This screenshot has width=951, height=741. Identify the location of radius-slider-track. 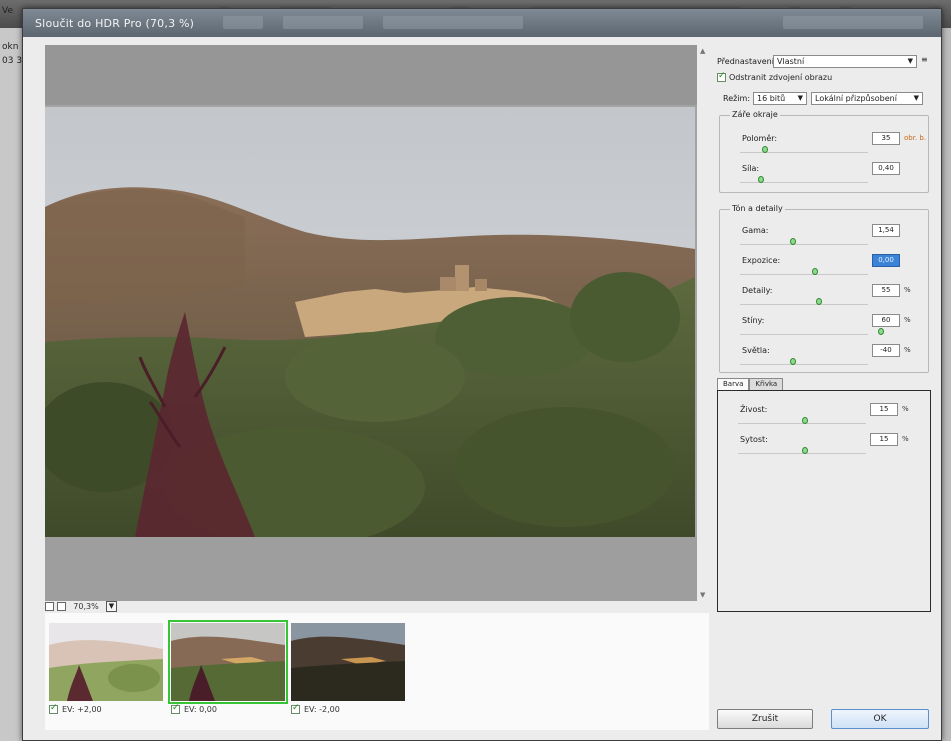
(804, 152).